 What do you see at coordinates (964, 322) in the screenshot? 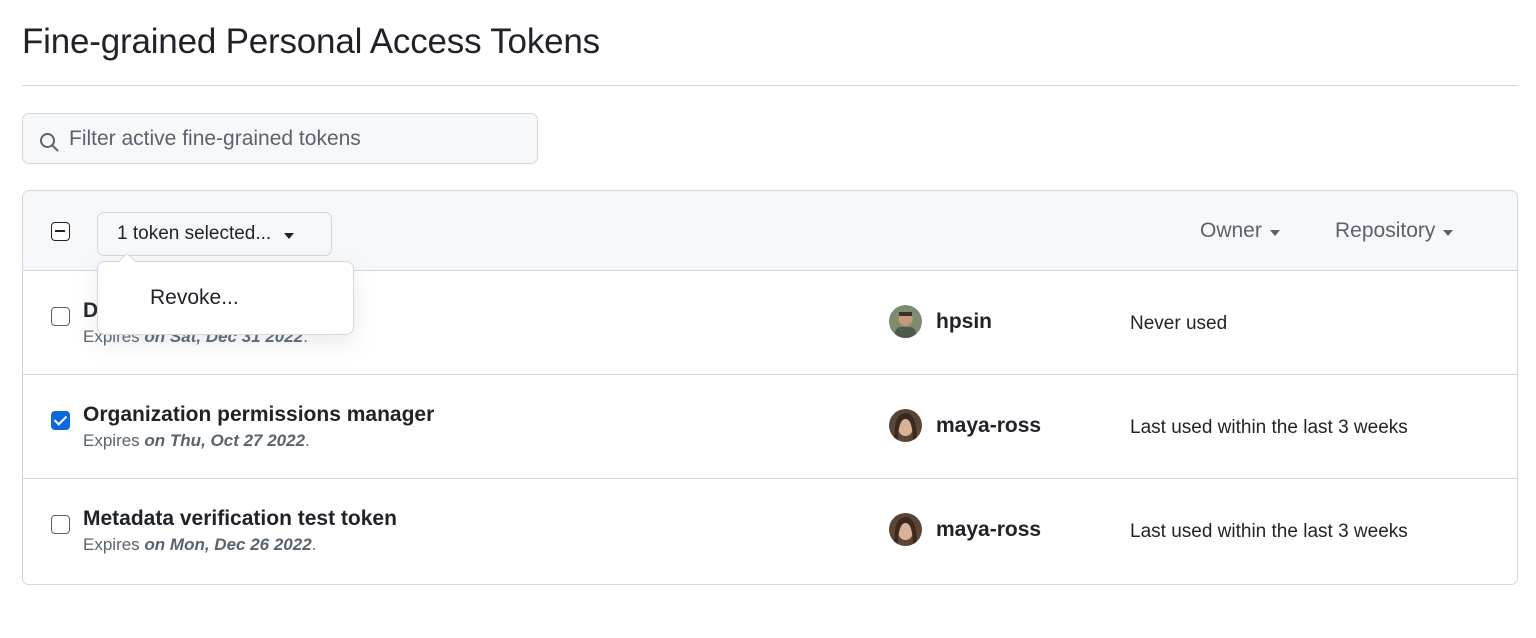
I see `owner-name: hpsin` at bounding box center [964, 322].